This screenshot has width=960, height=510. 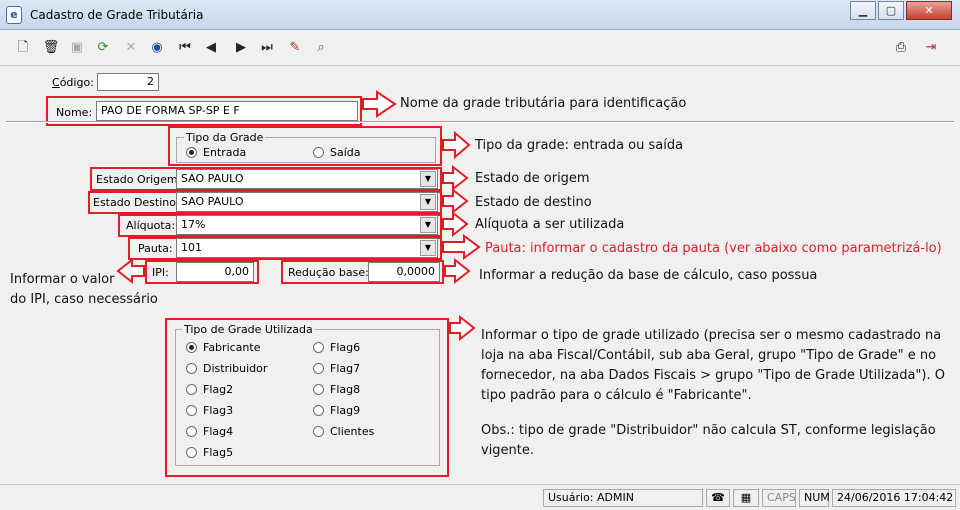 I want to click on arrow-nome, so click(x=379, y=104).